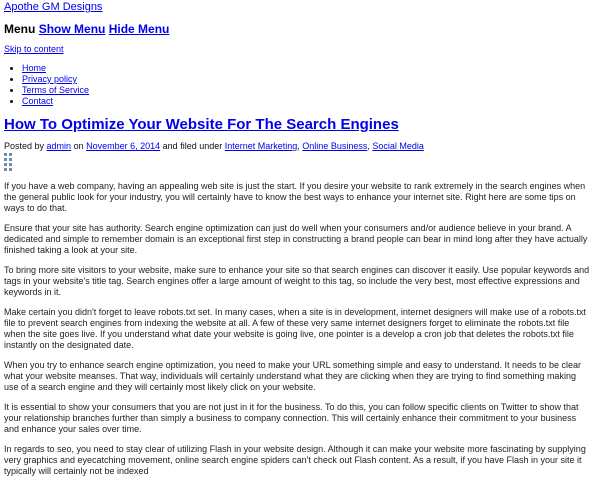  Describe the element at coordinates (20, 29) in the screenshot. I see `menu-label: Menu` at that location.